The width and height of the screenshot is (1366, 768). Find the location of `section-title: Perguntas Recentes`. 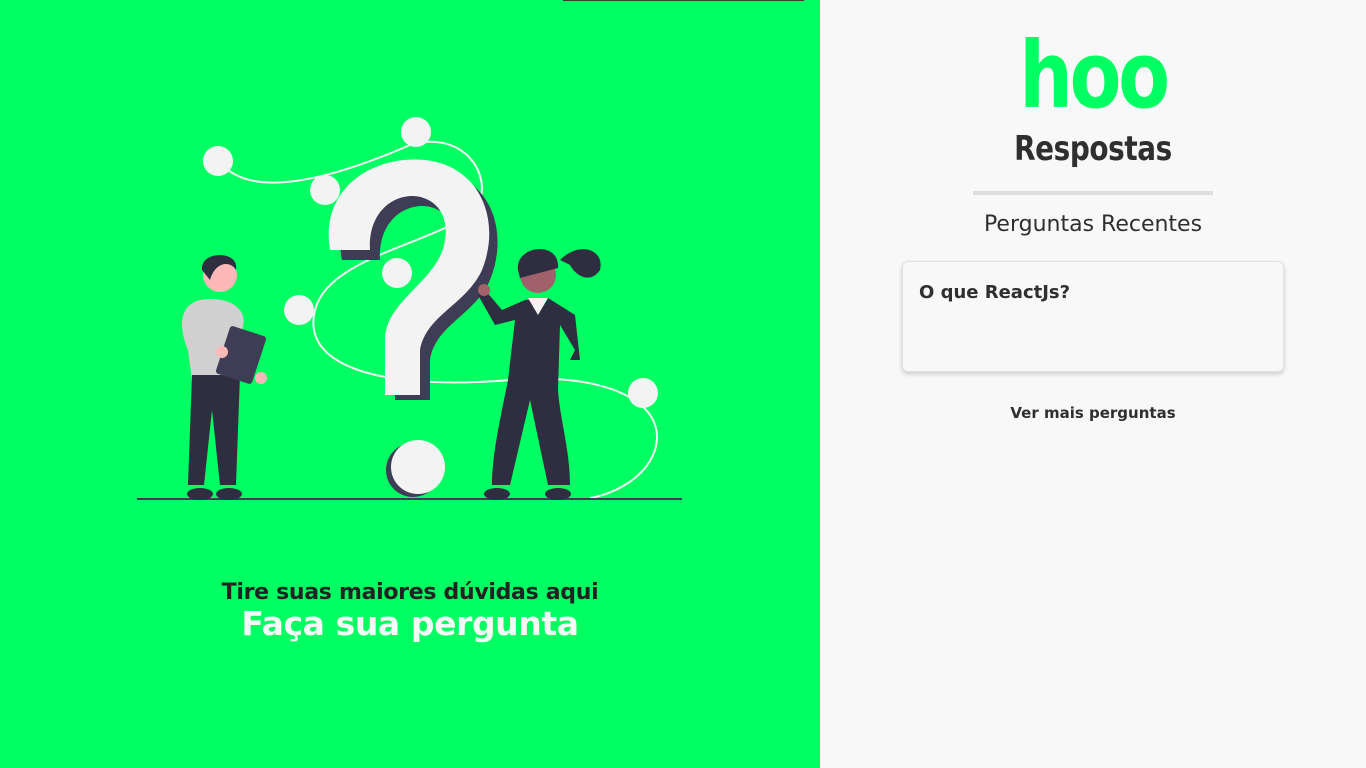

section-title: Perguntas Recentes is located at coordinates (1093, 224).